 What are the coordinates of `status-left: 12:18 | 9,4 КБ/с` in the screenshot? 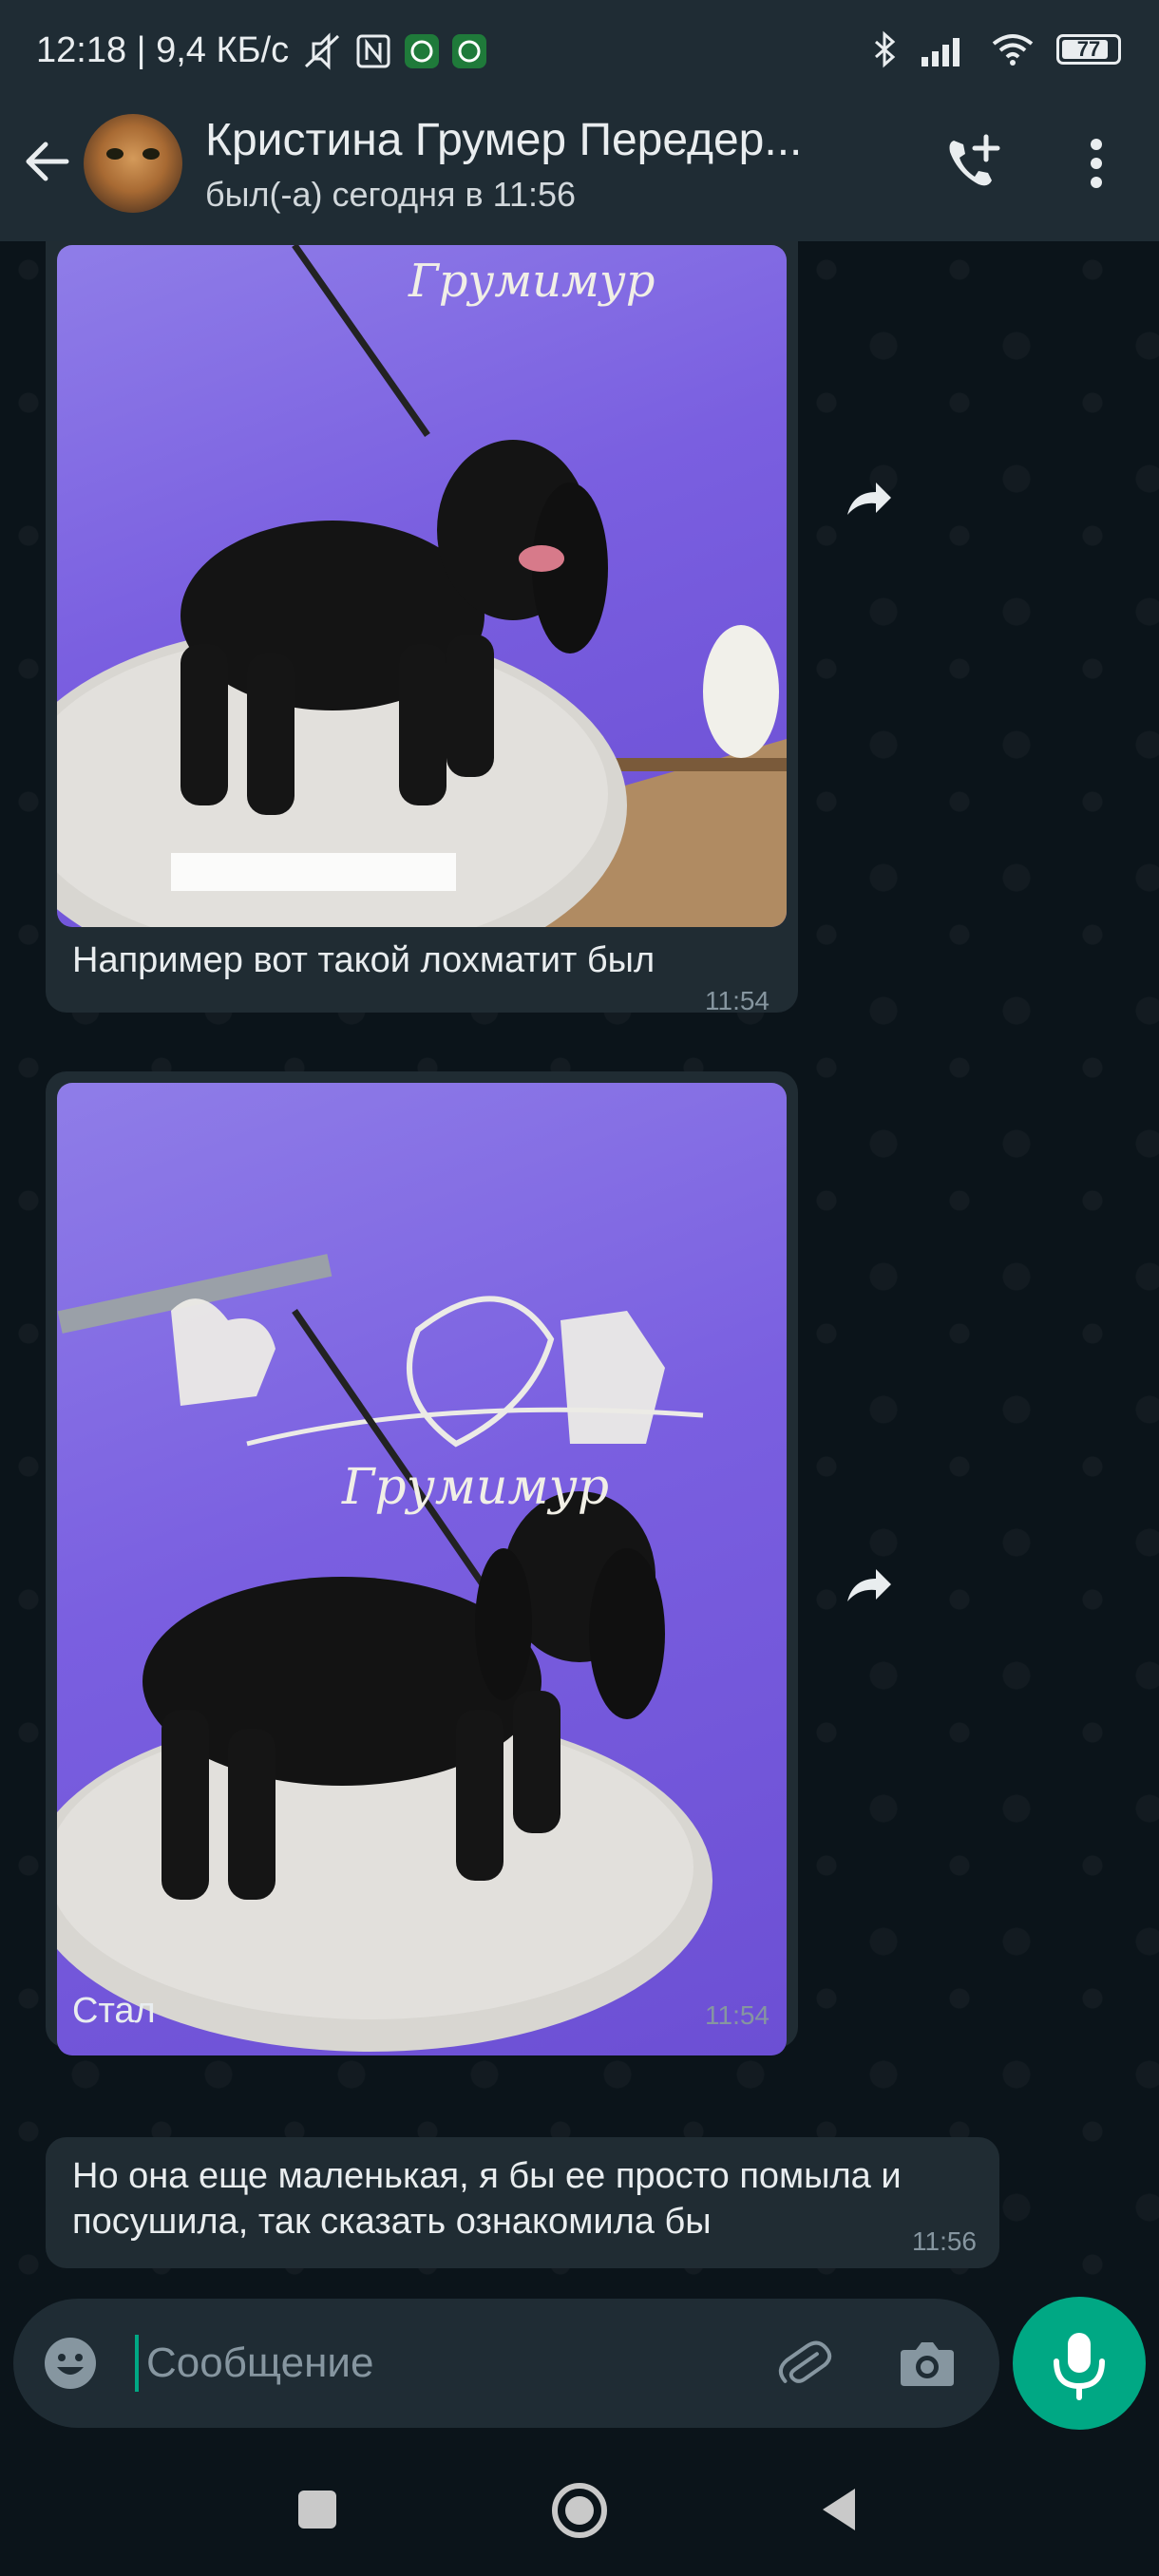 It's located at (261, 50).